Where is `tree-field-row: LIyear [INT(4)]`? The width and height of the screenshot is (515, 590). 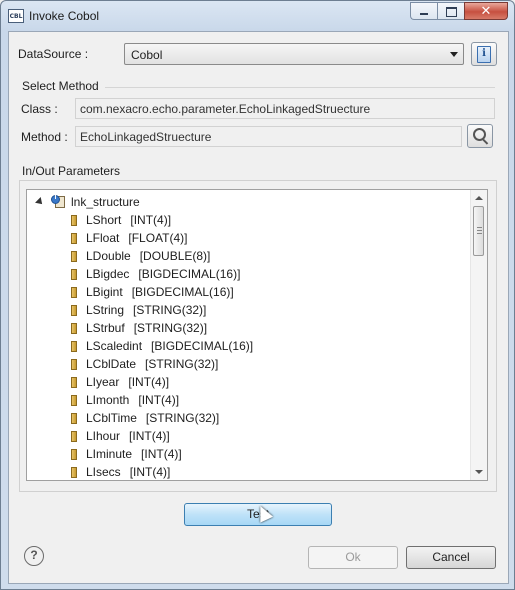
tree-field-row: LIyear [INT(4)] is located at coordinates (162, 382).